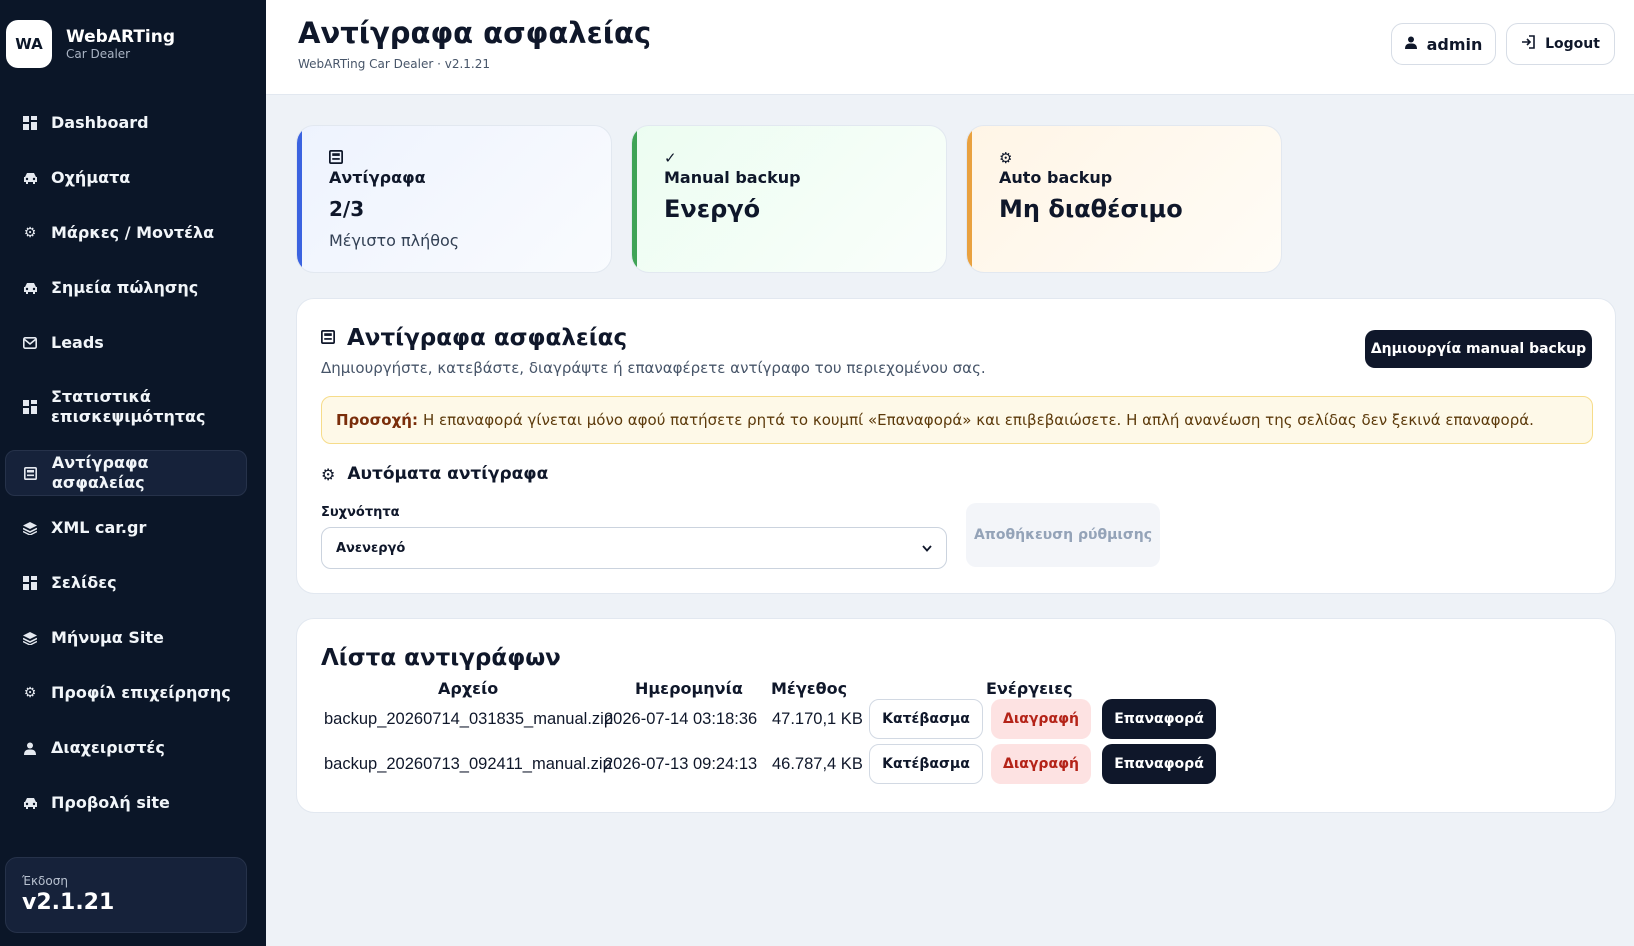 This screenshot has height=946, width=1634. Describe the element at coordinates (107, 637) in the screenshot. I see `sidebar-item-label: Μήνυμα Site` at that location.